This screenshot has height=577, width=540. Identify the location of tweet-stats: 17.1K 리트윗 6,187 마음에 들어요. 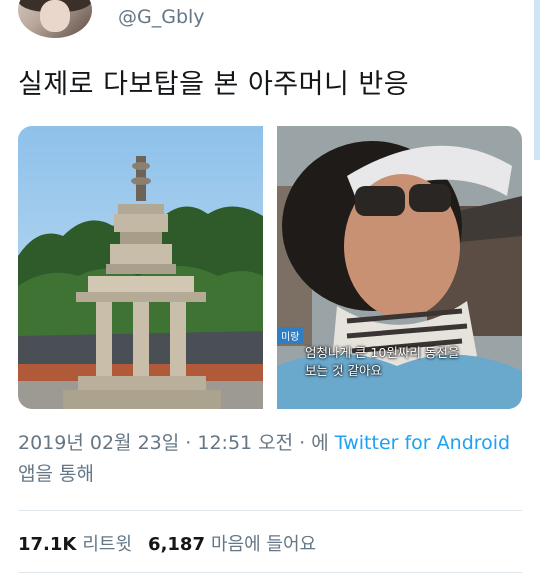
(167, 543).